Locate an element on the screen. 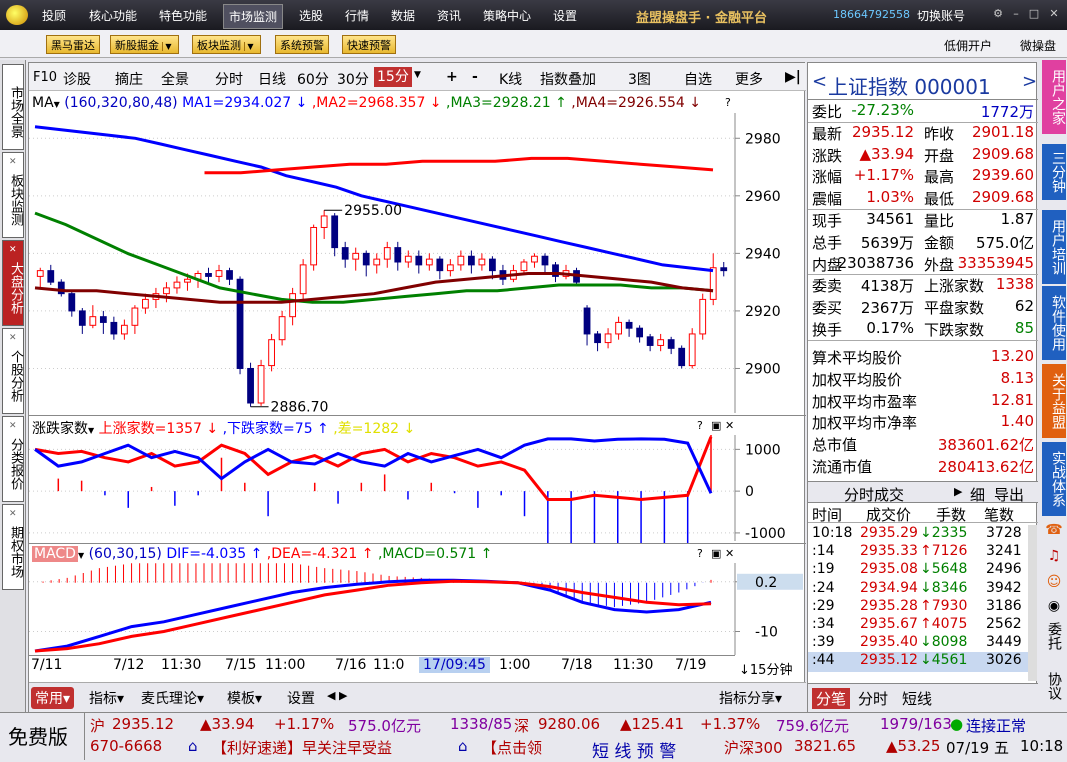 The width and height of the screenshot is (1067, 762). three-charts-button: 3图 is located at coordinates (639, 79).